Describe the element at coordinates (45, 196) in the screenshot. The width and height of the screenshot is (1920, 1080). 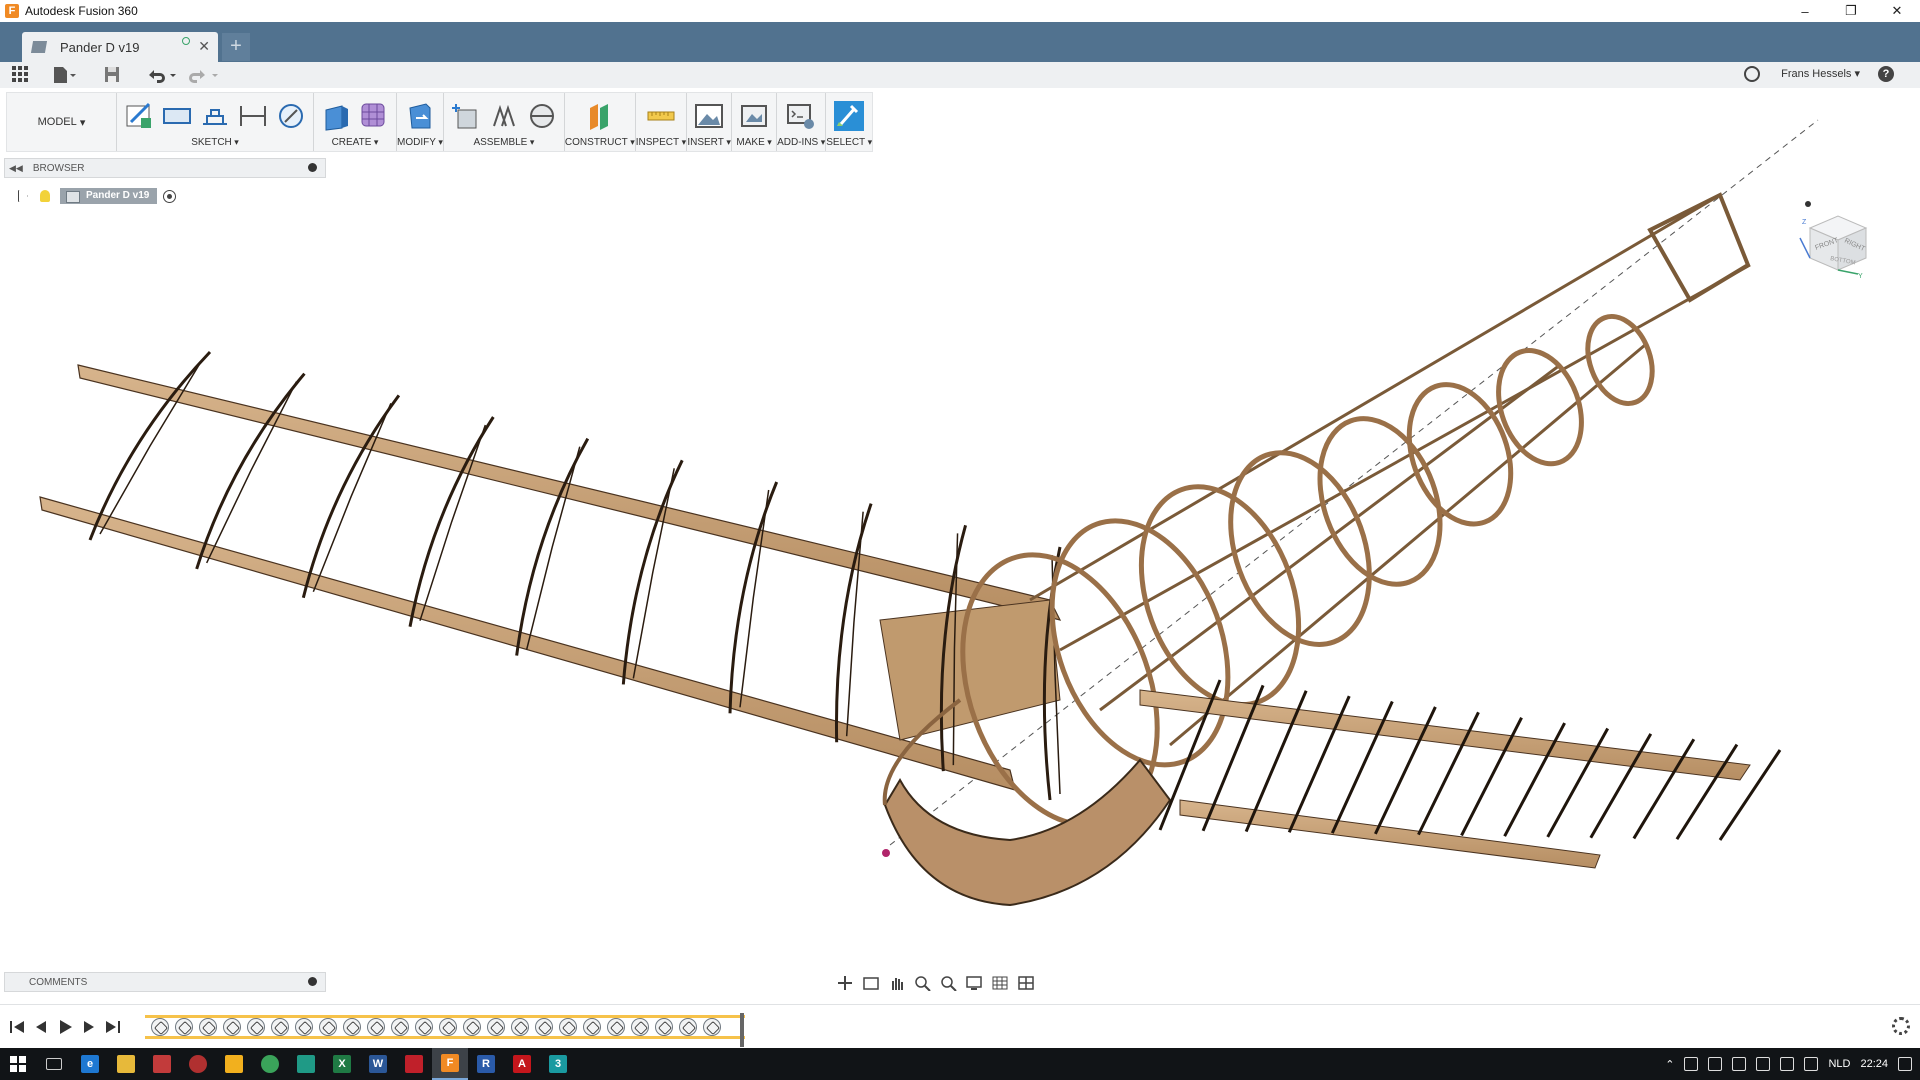
I see `visibility-bulb-icon` at that location.